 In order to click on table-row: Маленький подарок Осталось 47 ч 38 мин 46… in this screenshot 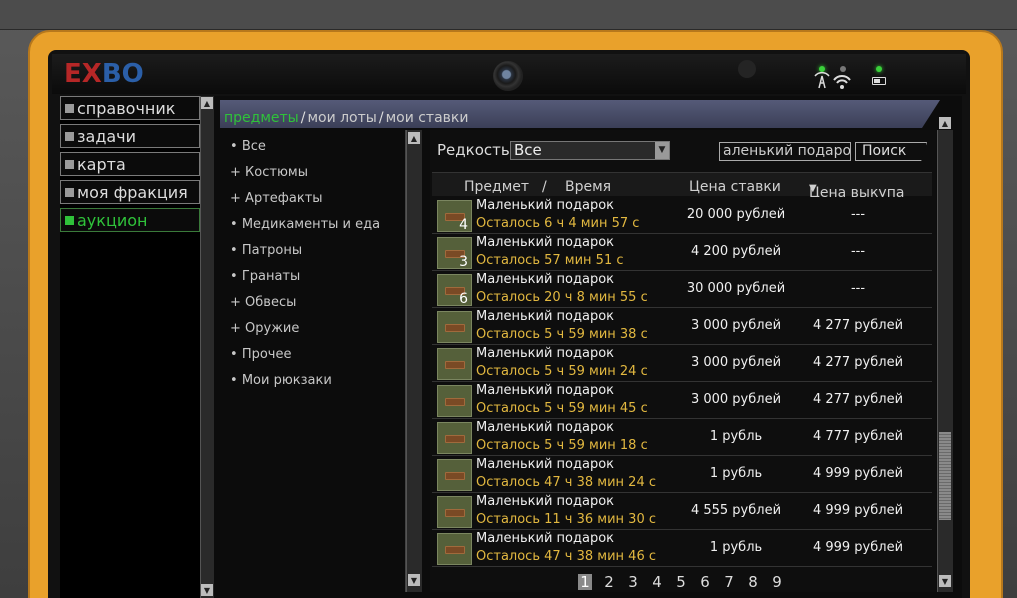, I will do `click(682, 548)`.